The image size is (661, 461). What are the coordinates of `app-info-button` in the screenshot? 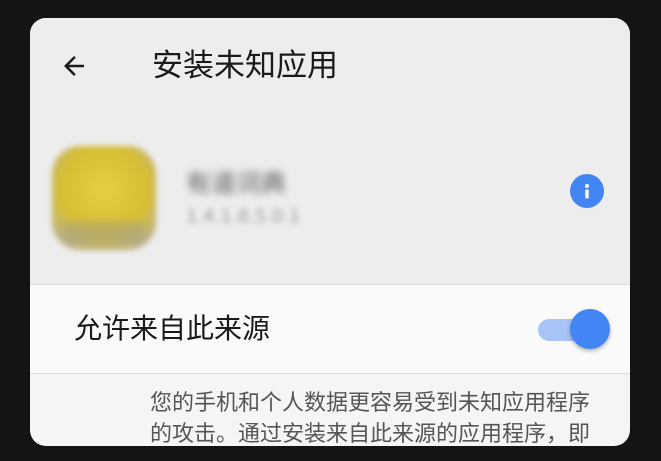 It's located at (587, 191).